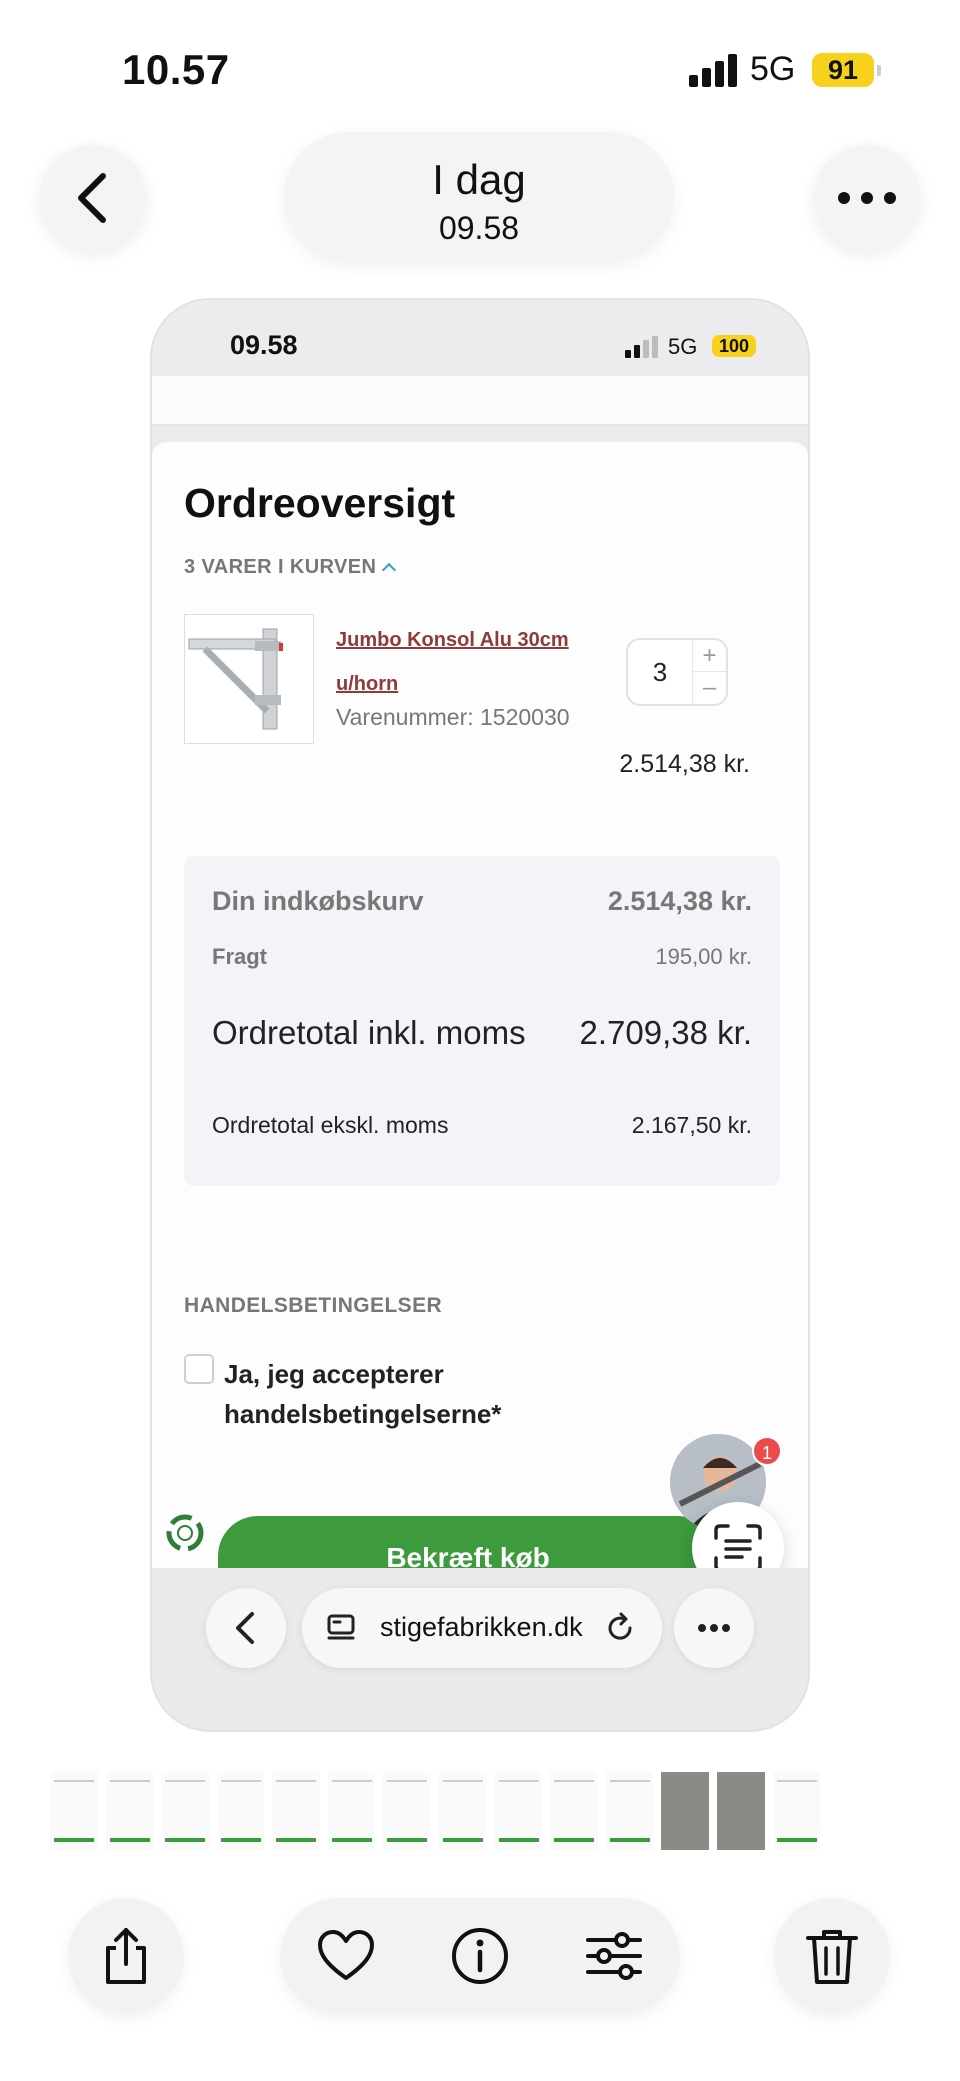 The height and width of the screenshot is (2081, 960). I want to click on photo-date-title: I dag 09.58, so click(479, 197).